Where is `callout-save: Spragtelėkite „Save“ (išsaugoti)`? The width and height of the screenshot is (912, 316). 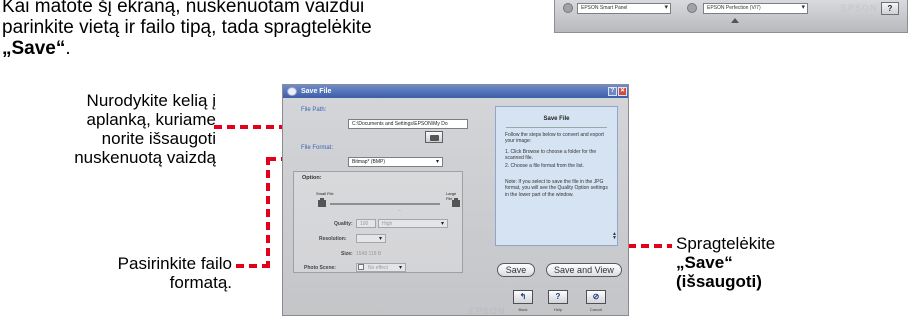
callout-save: Spragtelėkite „Save“ (išsaugoti) is located at coordinates (771, 262).